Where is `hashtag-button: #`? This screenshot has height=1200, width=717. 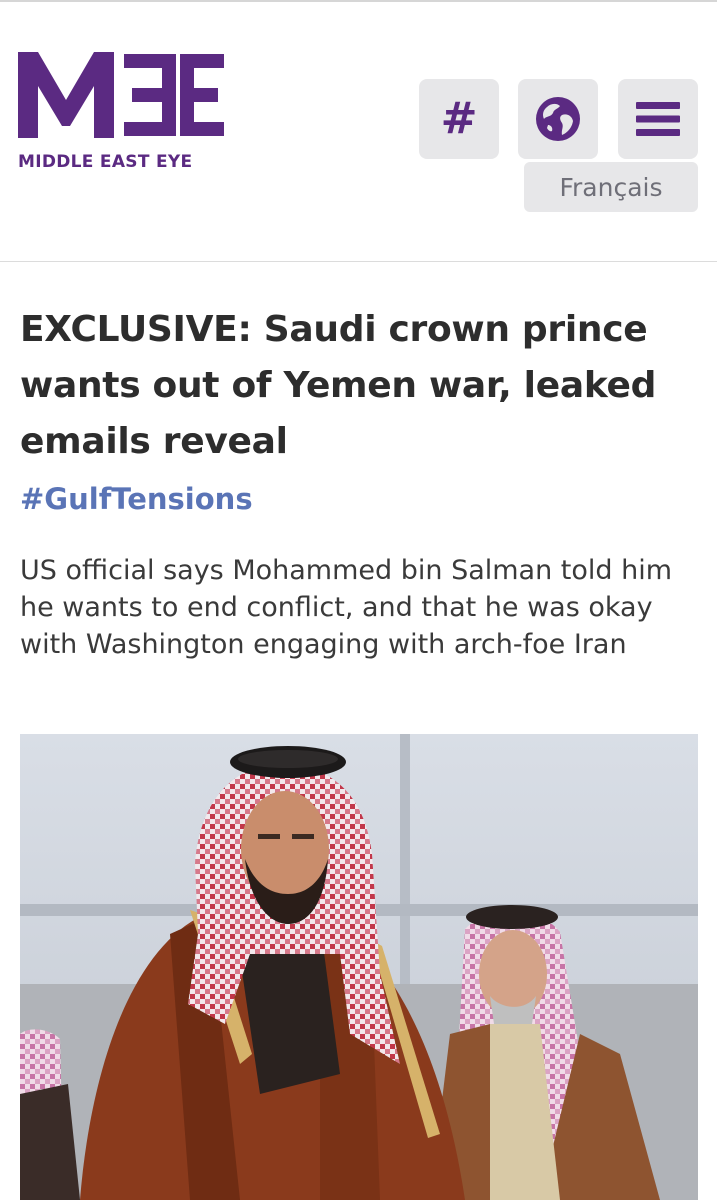
hashtag-button: # is located at coordinates (459, 119).